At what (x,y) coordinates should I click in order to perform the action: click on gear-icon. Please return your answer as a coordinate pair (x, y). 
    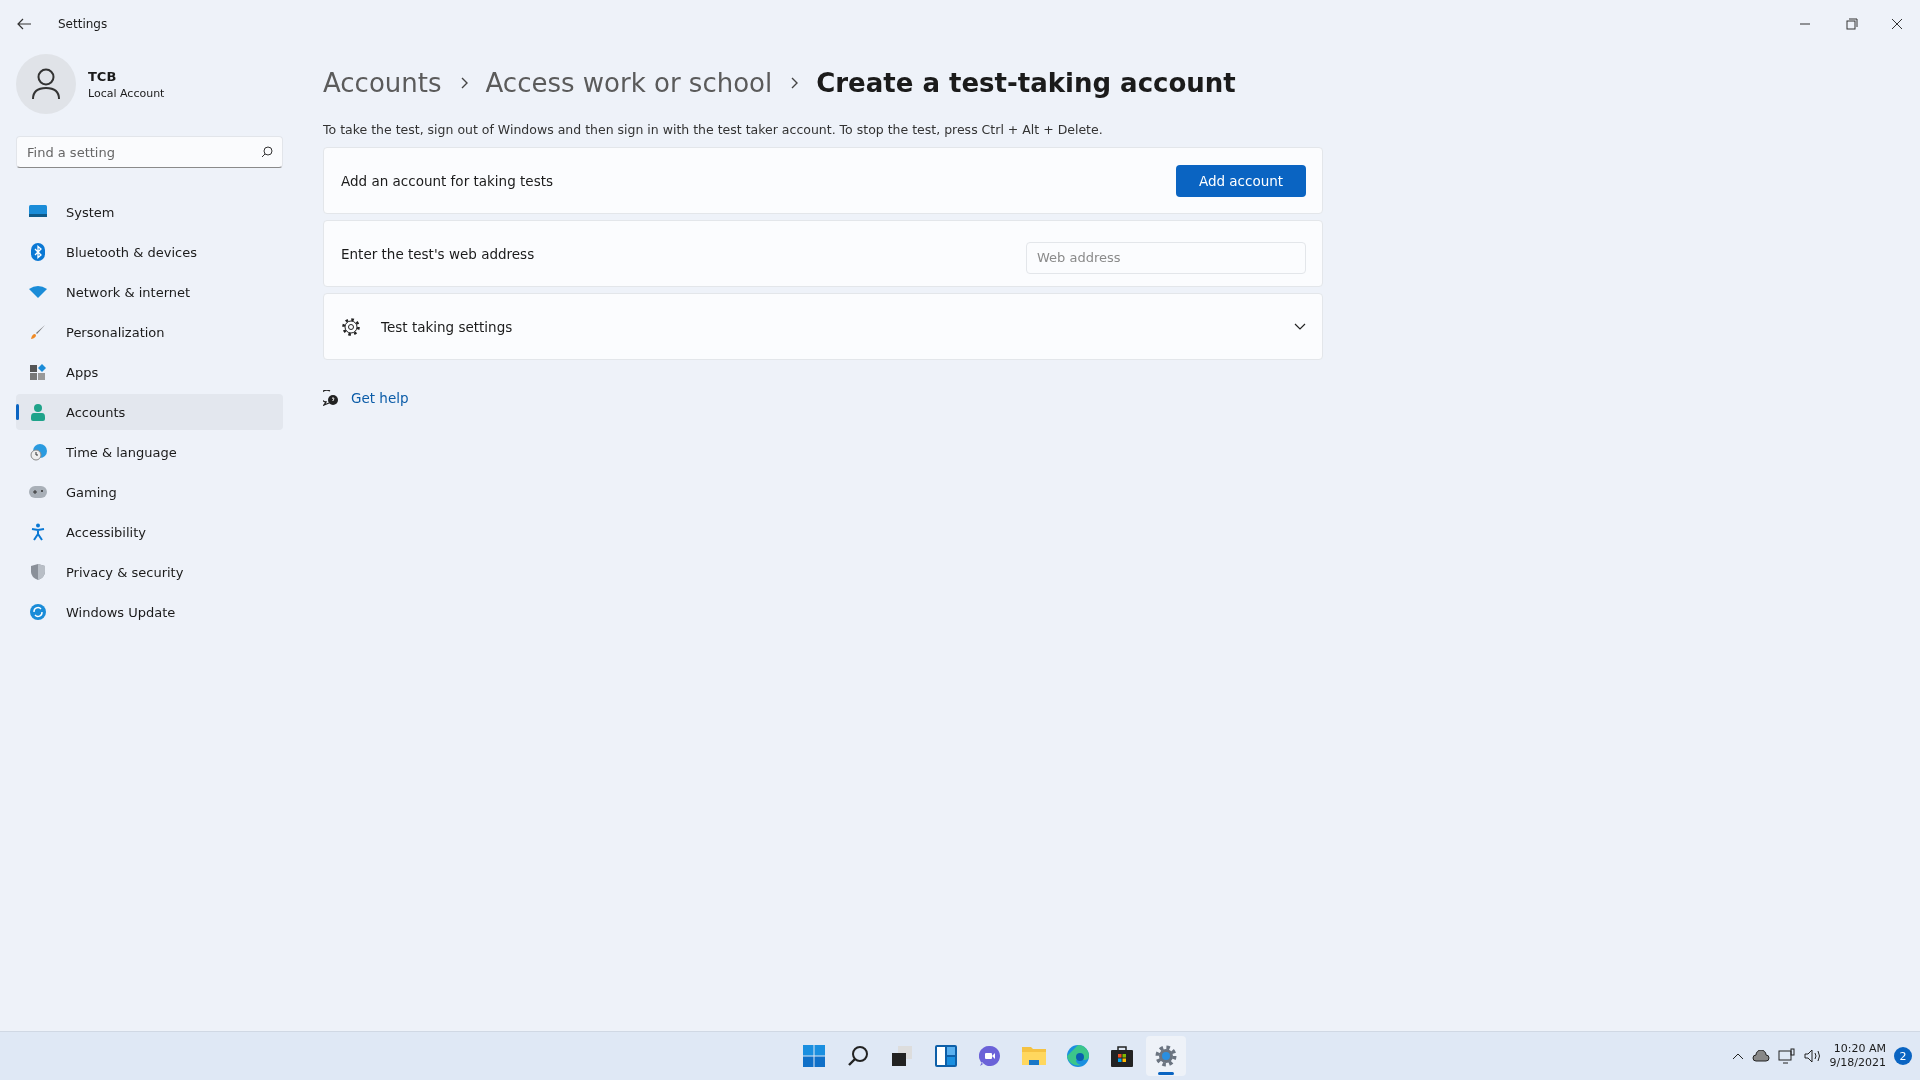
    Looking at the image, I should click on (1166, 1056).